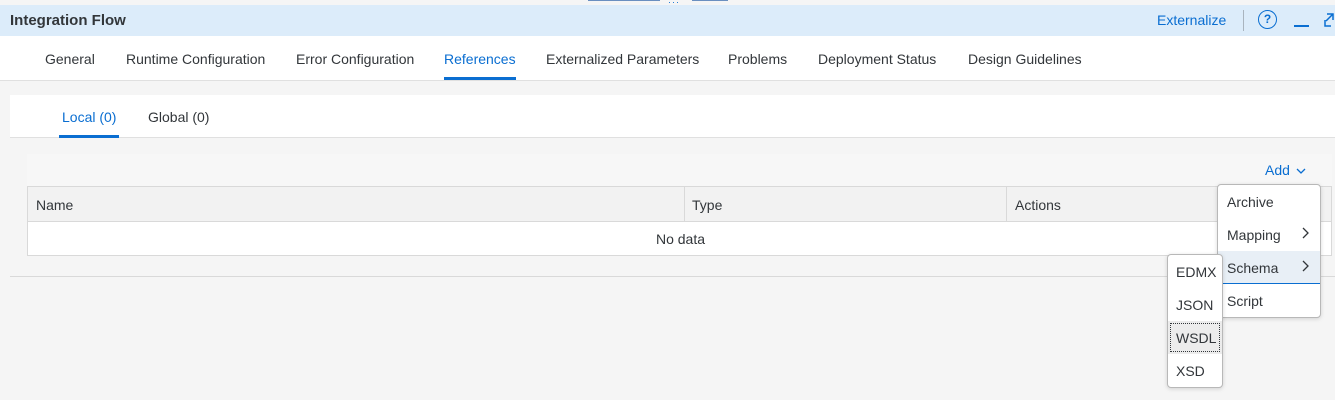  I want to click on submenu-item-wsdl: WSDL, so click(1195, 337).